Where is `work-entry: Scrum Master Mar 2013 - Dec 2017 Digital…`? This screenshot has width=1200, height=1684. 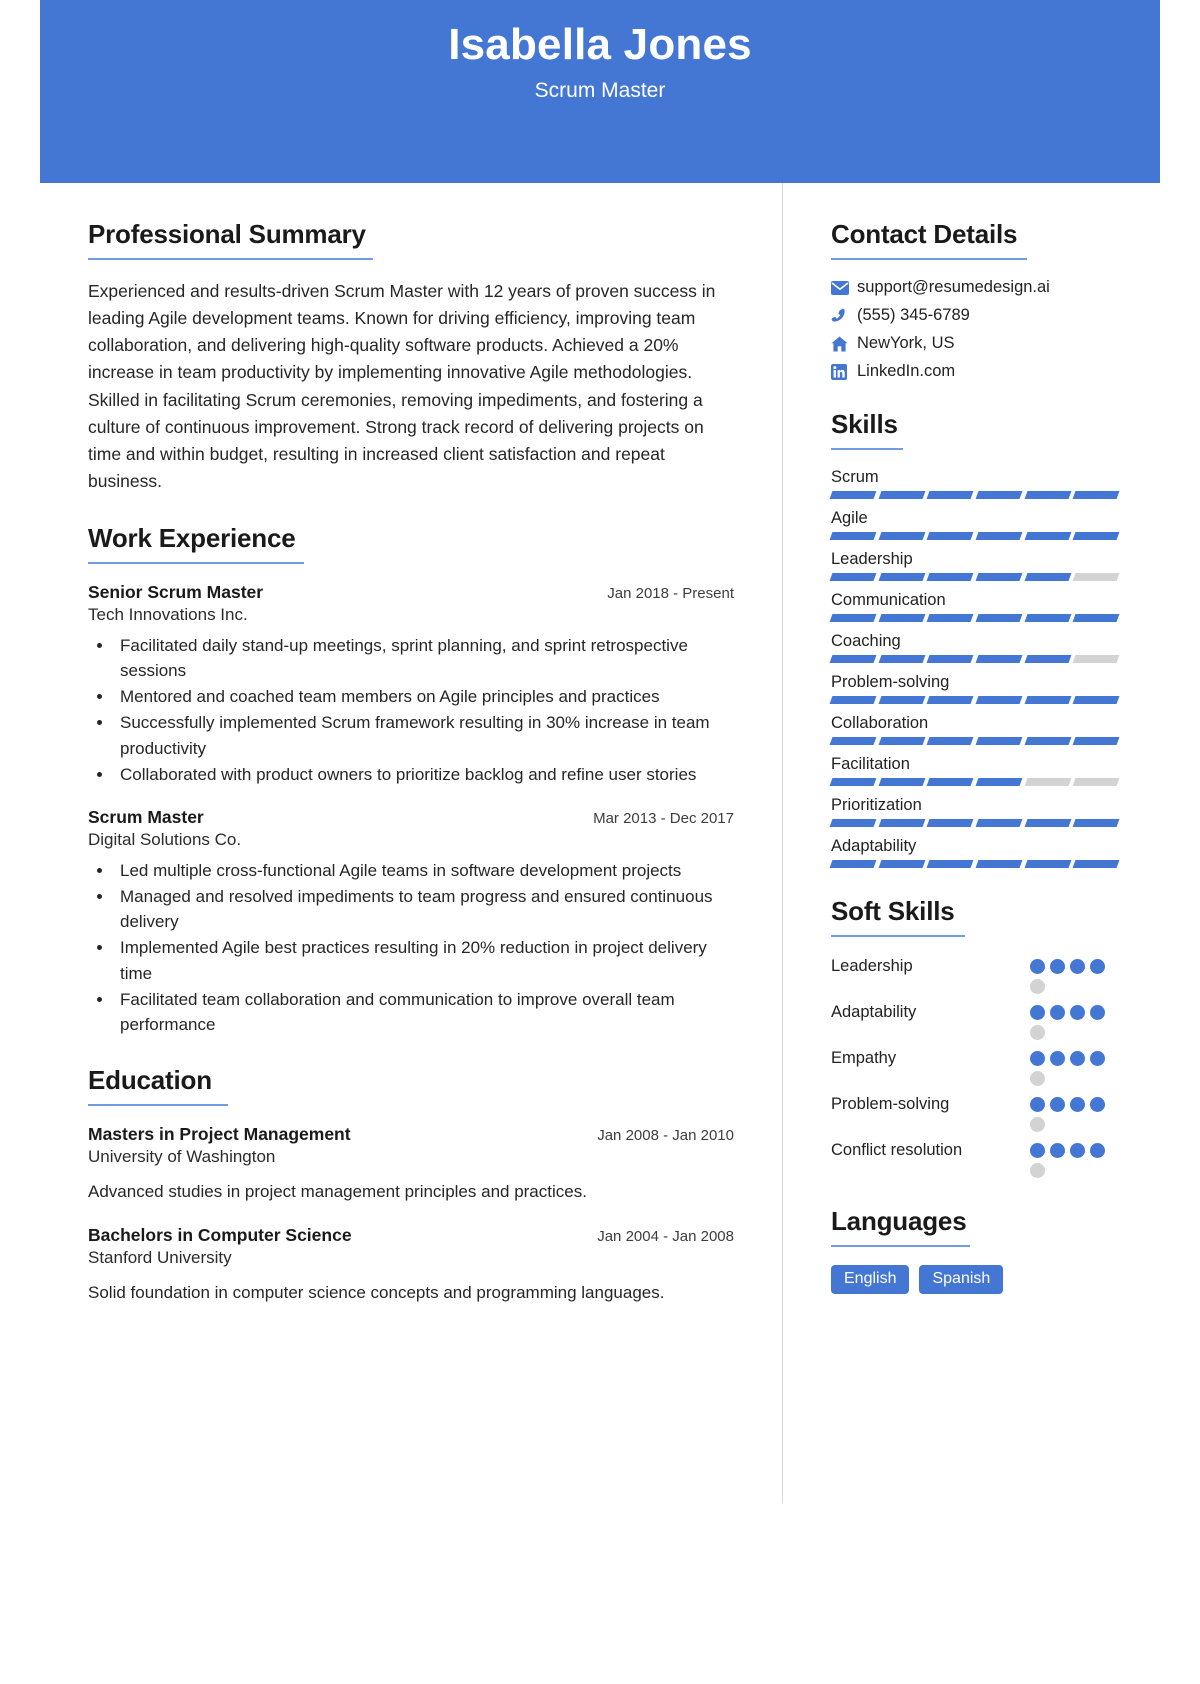
work-entry: Scrum Master Mar 2013 - Dec 2017 Digital… is located at coordinates (411, 922).